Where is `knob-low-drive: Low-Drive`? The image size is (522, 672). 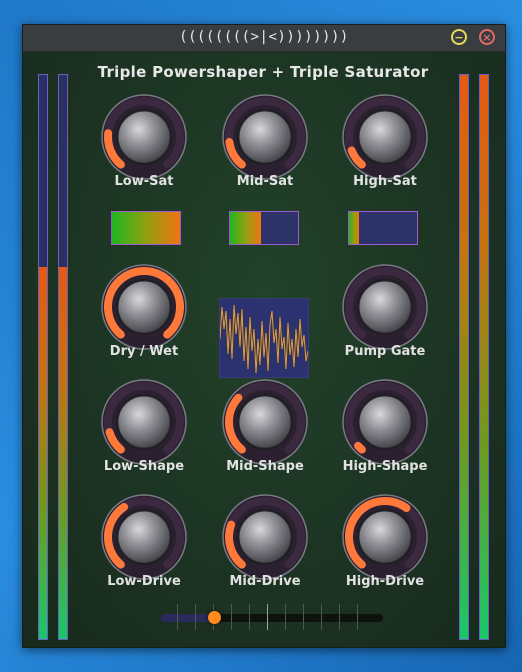 knob-low-drive: Low-Drive is located at coordinates (144, 541).